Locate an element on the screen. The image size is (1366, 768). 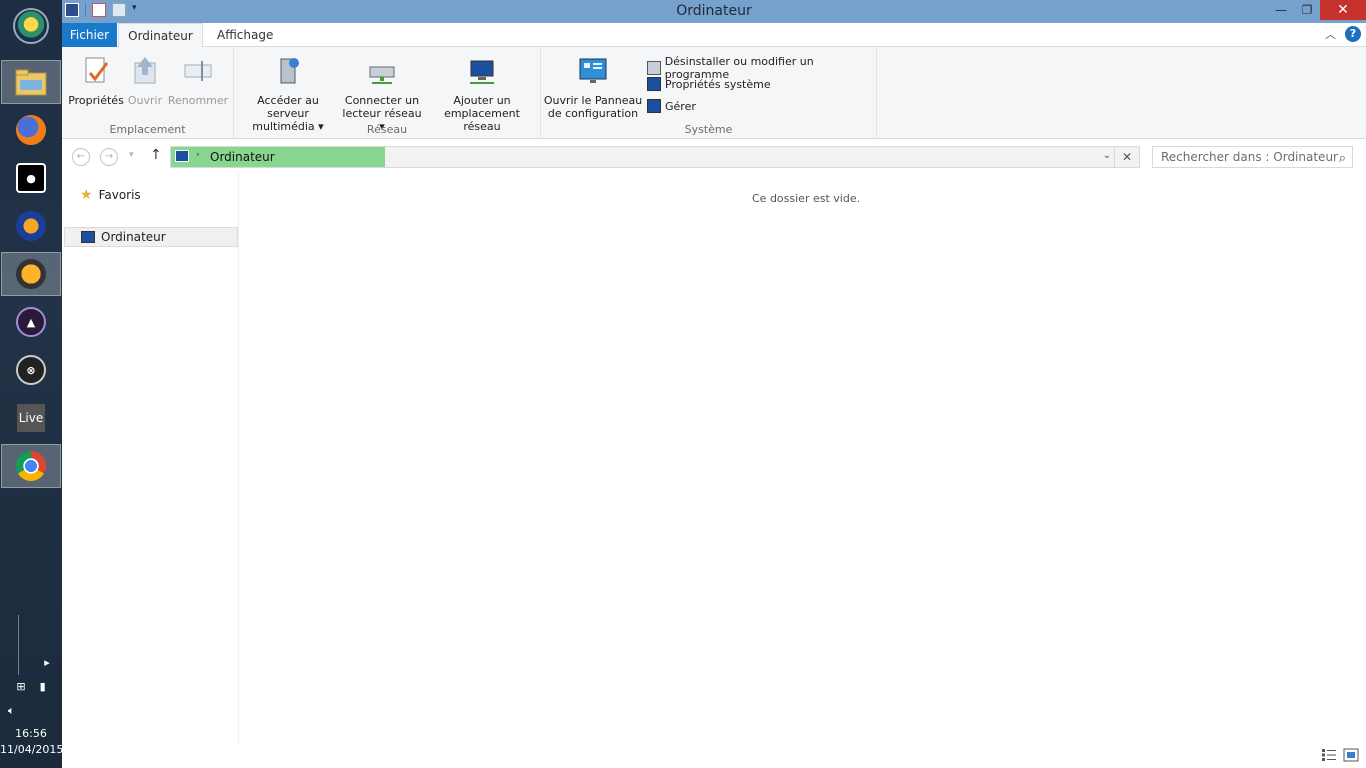
address-progress is located at coordinates (278, 157).